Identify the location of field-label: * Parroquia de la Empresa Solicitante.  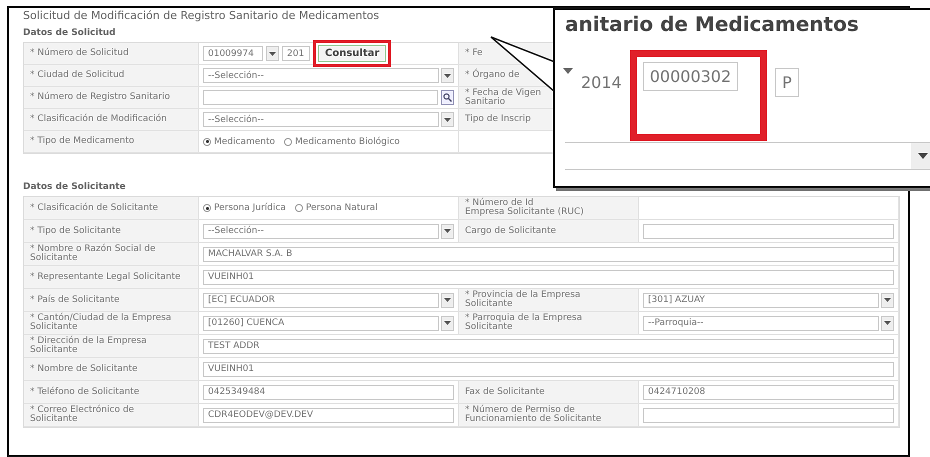
(523, 323).